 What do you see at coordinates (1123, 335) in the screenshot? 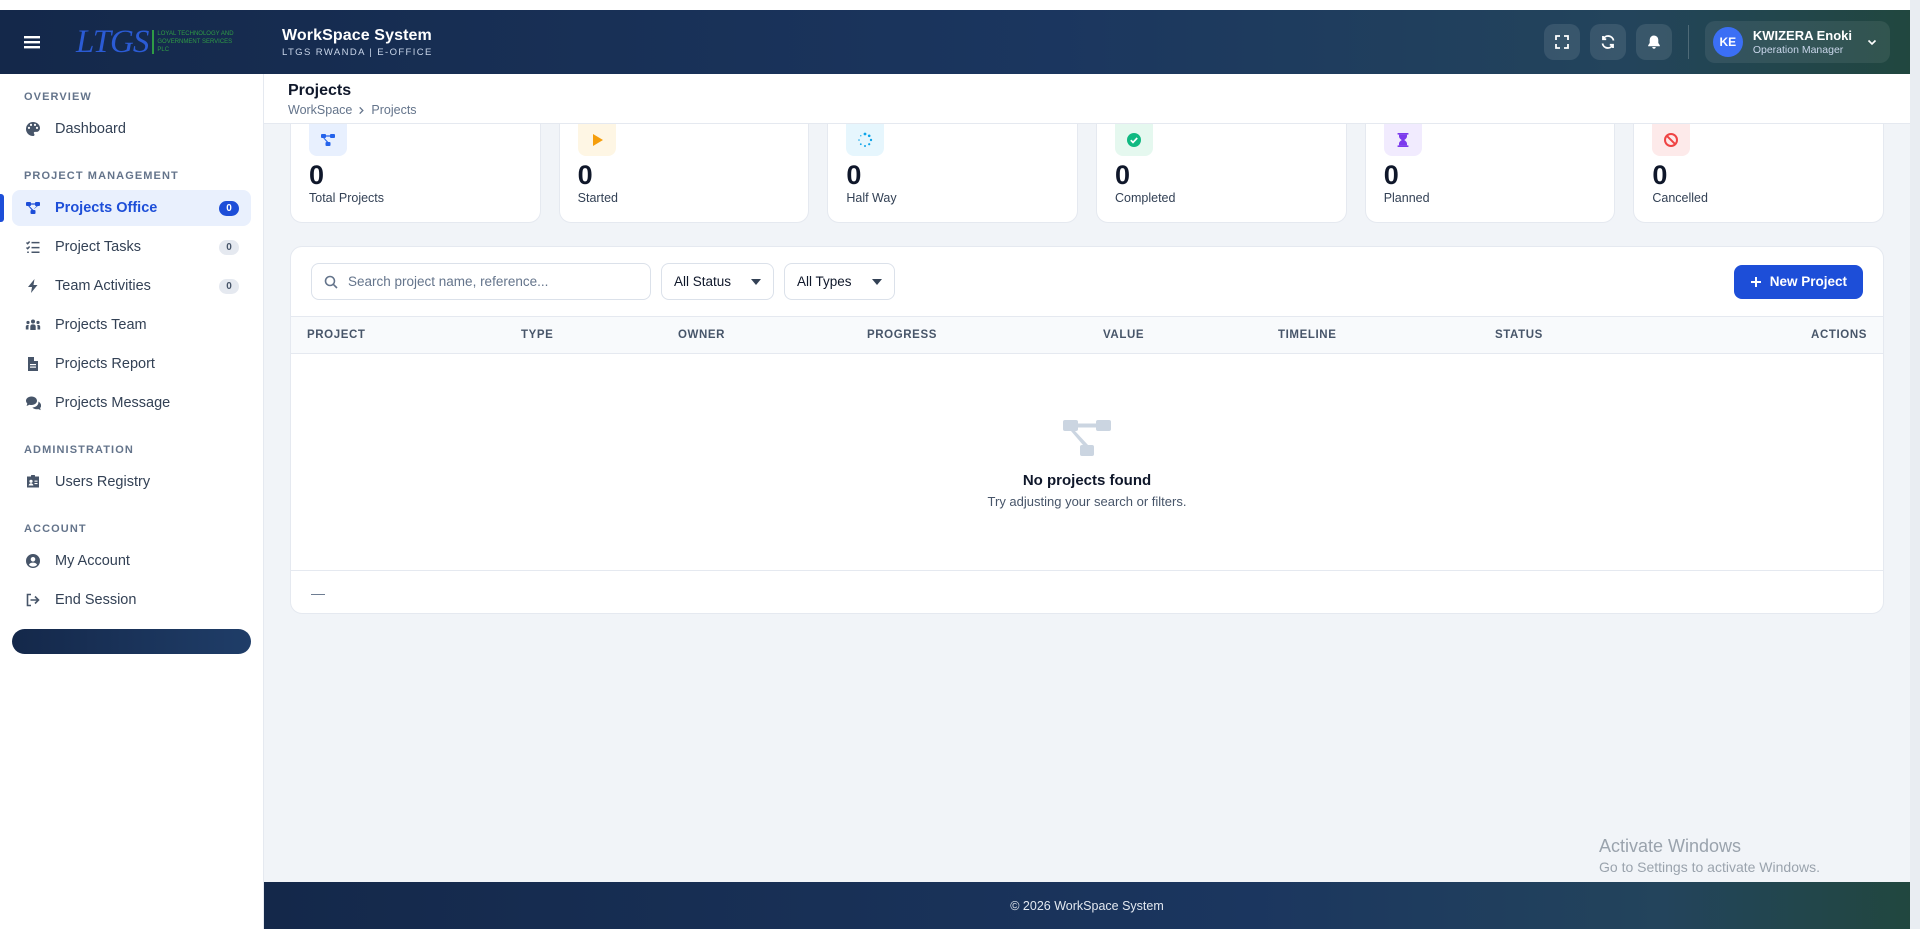
I see `column-header-value: VALUE` at bounding box center [1123, 335].